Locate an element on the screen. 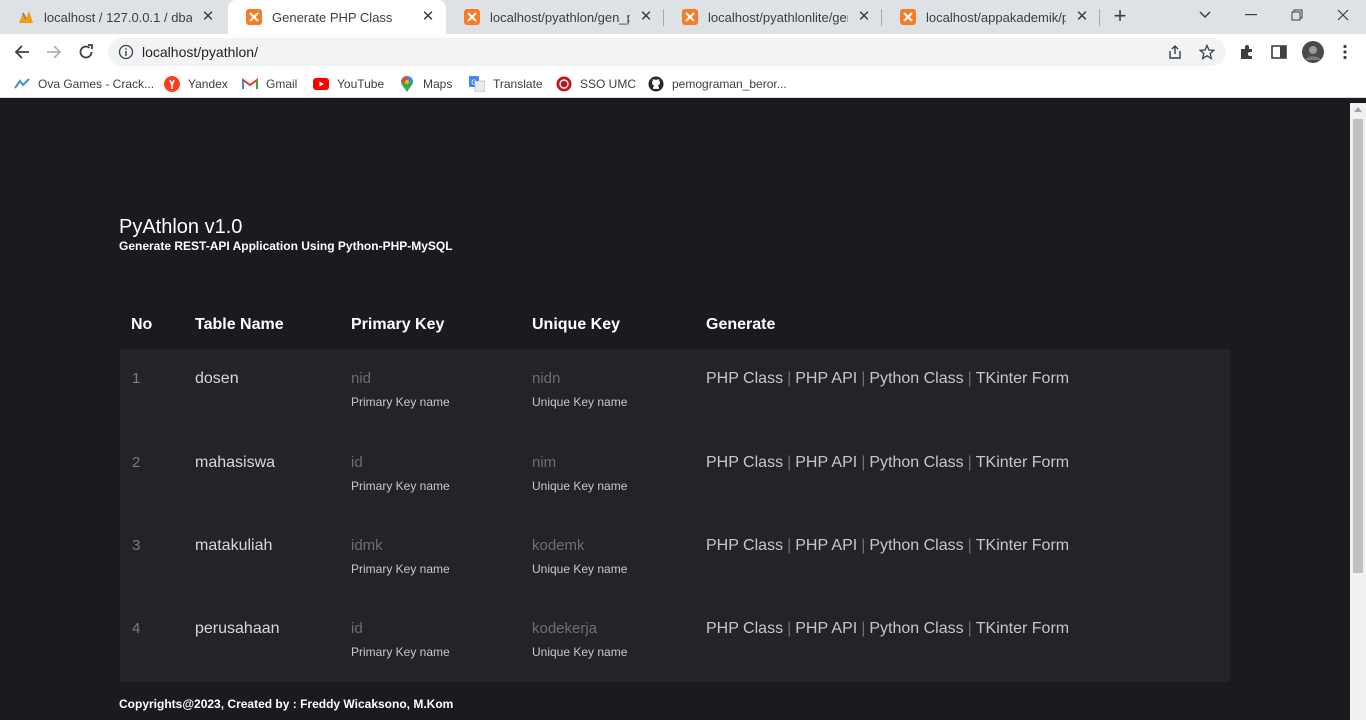 This screenshot has height=720, width=1366. unique-key-value: nim is located at coordinates (544, 462).